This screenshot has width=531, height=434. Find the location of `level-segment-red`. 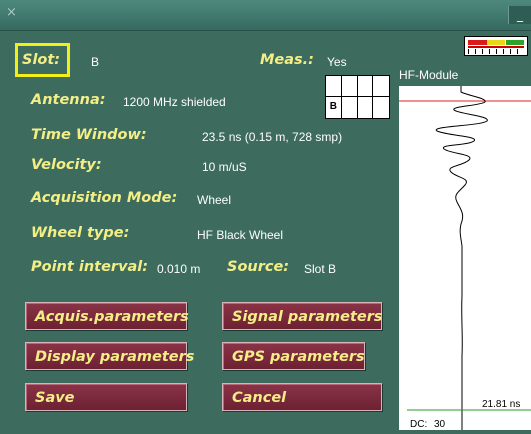

level-segment-red is located at coordinates (477, 42).